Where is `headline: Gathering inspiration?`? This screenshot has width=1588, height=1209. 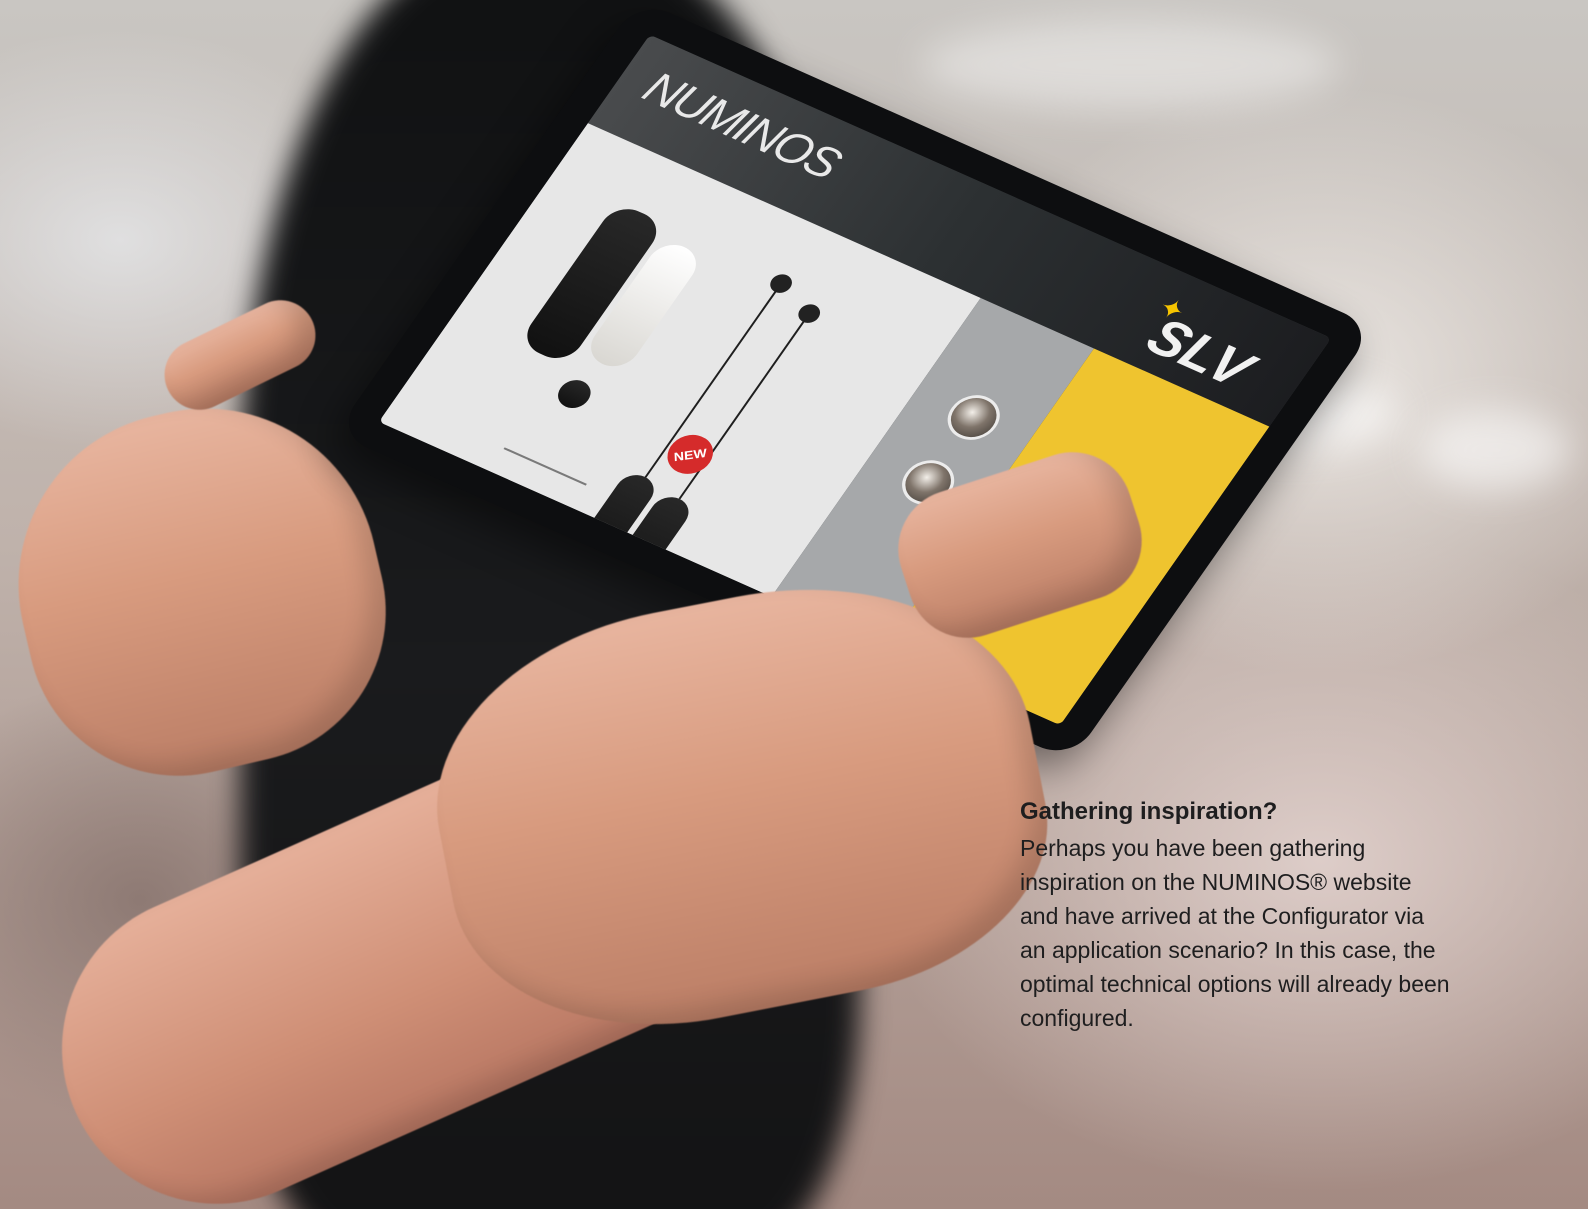 headline: Gathering inspiration? is located at coordinates (1149, 811).